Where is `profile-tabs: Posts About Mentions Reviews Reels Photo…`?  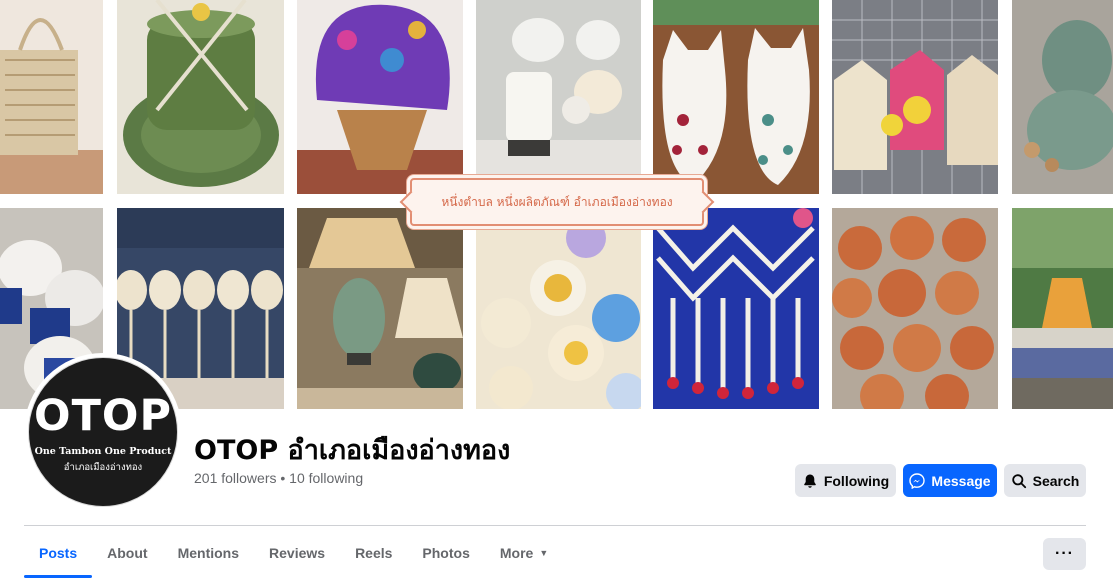 profile-tabs: Posts About Mentions Reviews Reels Photo… is located at coordinates (293, 554).